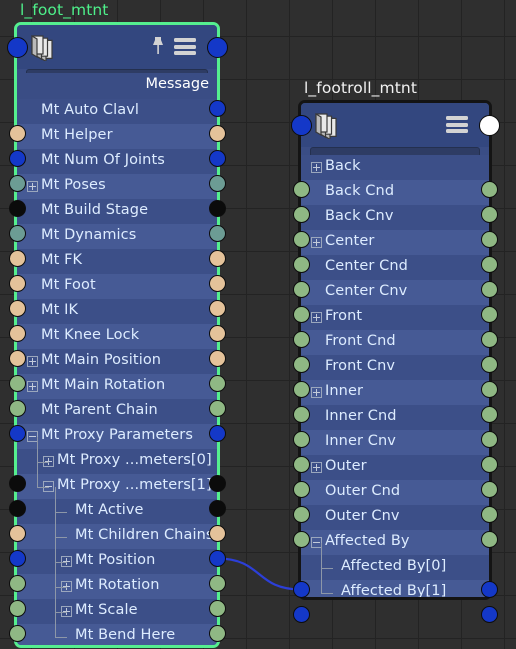  What do you see at coordinates (395, 442) in the screenshot?
I see `node-row: Inner Cnv` at bounding box center [395, 442].